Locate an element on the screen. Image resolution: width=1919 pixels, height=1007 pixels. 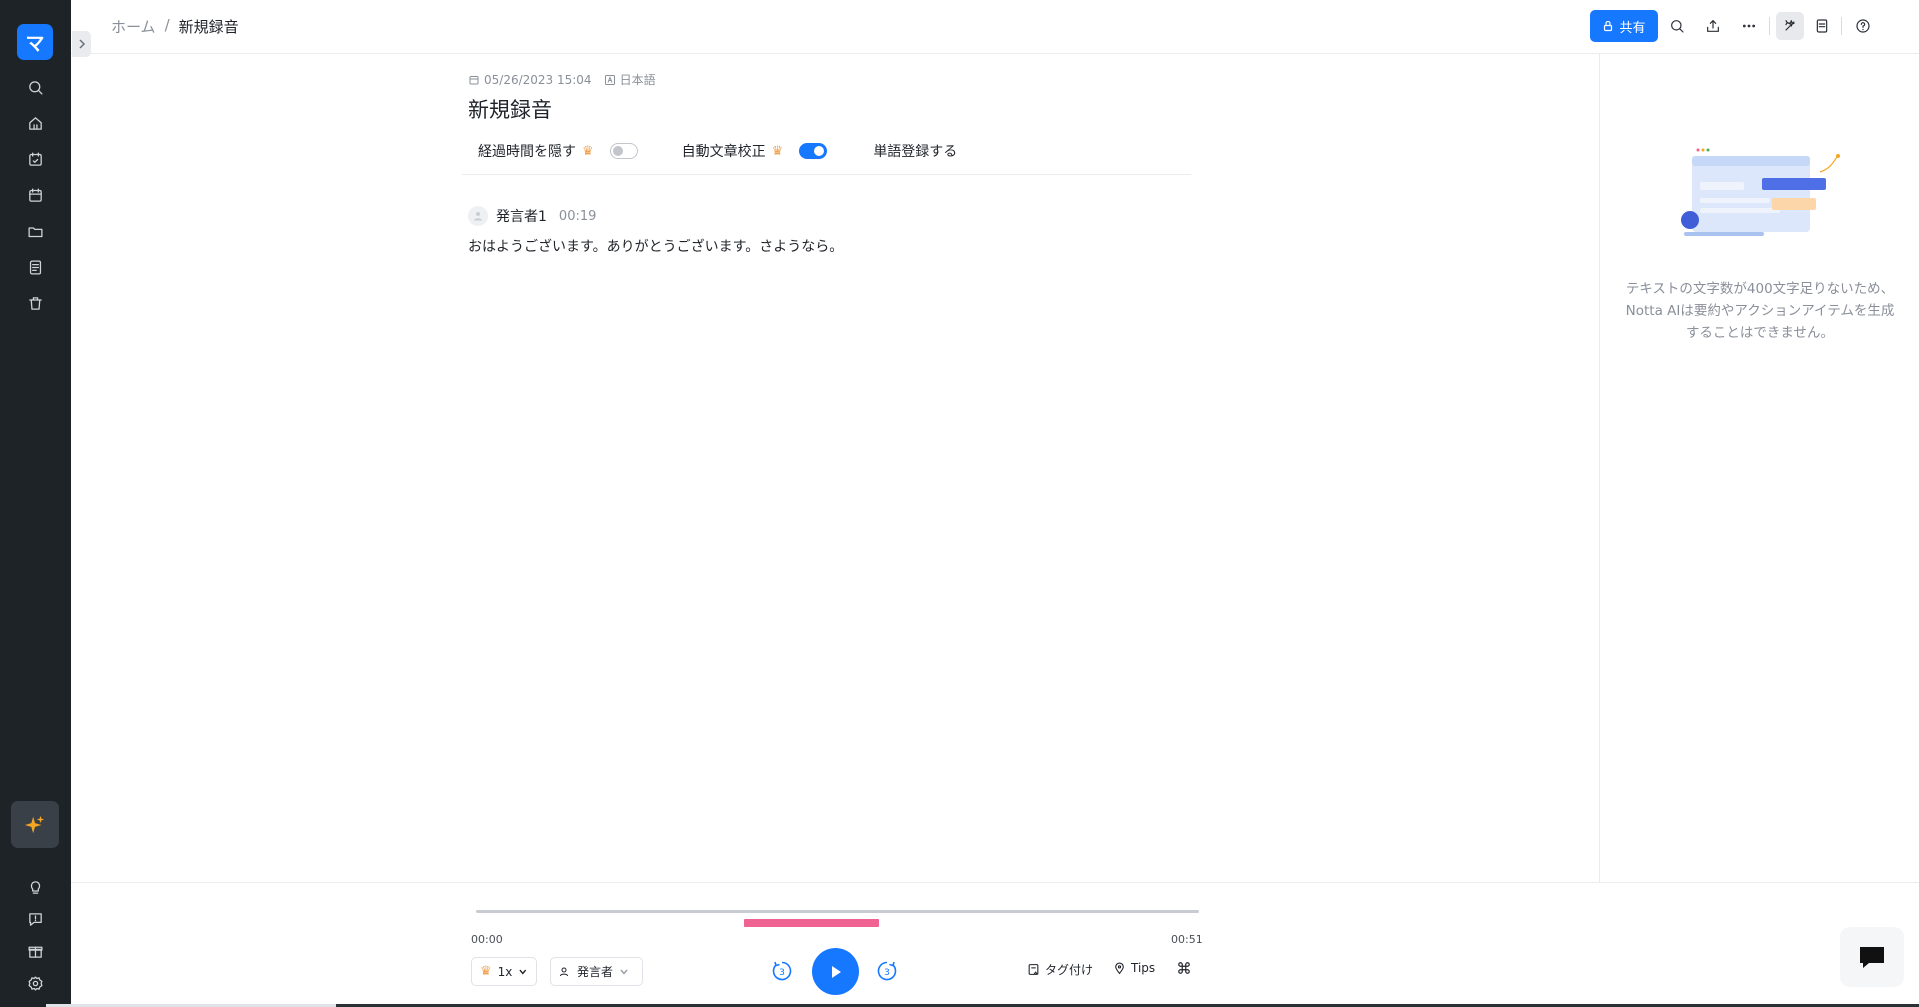
lock-icon is located at coordinates (1608, 26).